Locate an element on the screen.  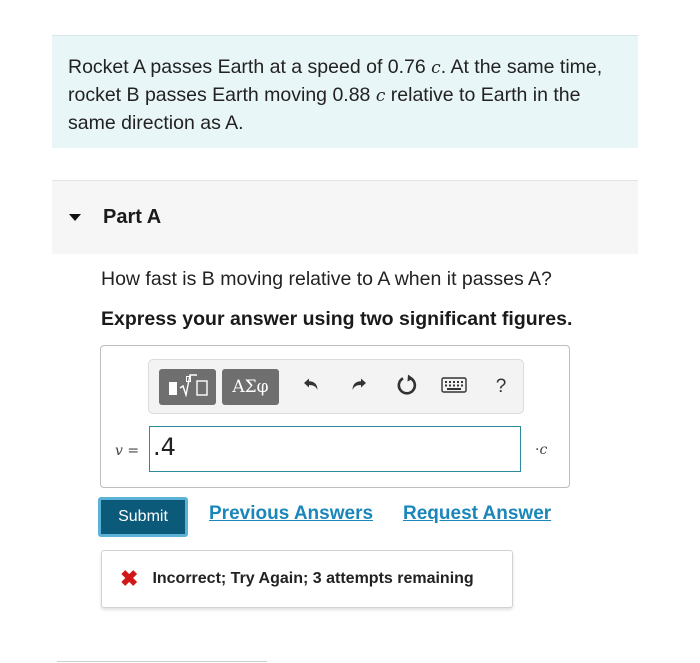
help-button: ? is located at coordinates (501, 387).